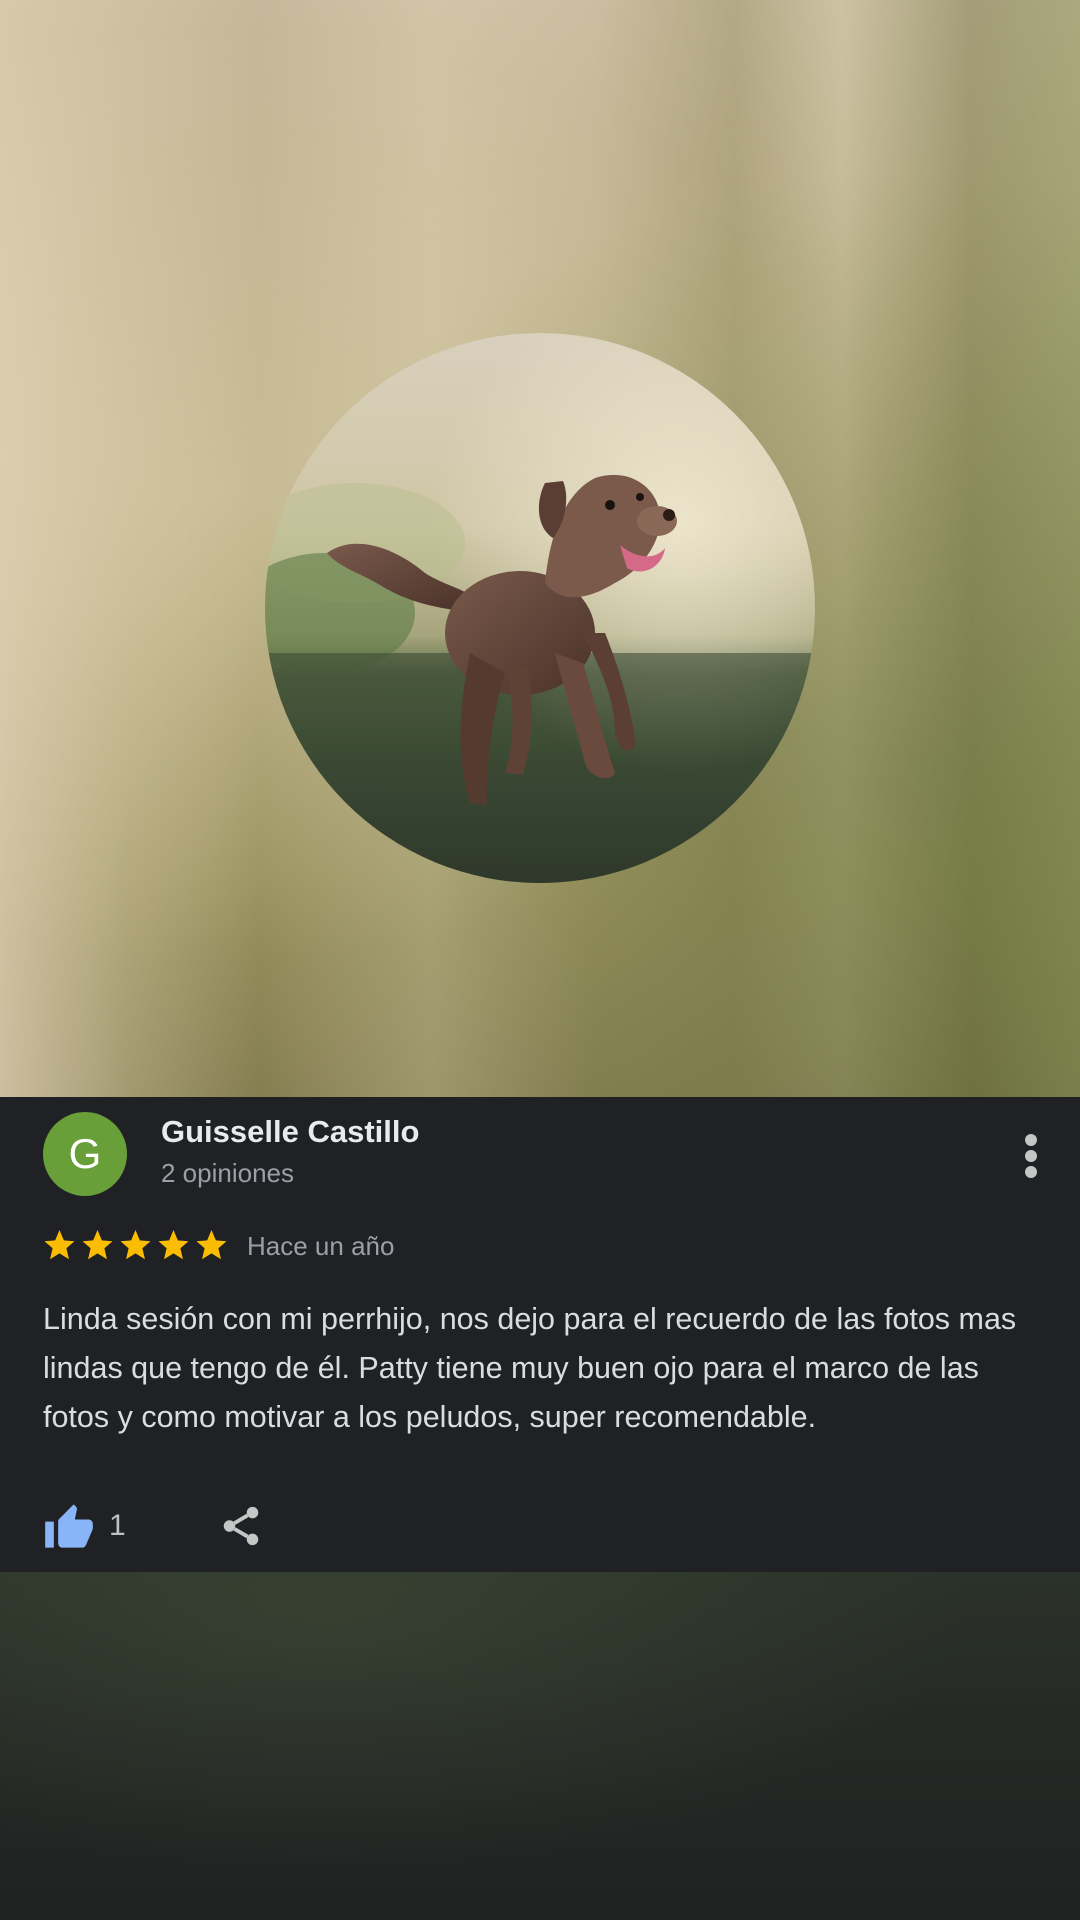  I want to click on dog-photo, so click(540, 608).